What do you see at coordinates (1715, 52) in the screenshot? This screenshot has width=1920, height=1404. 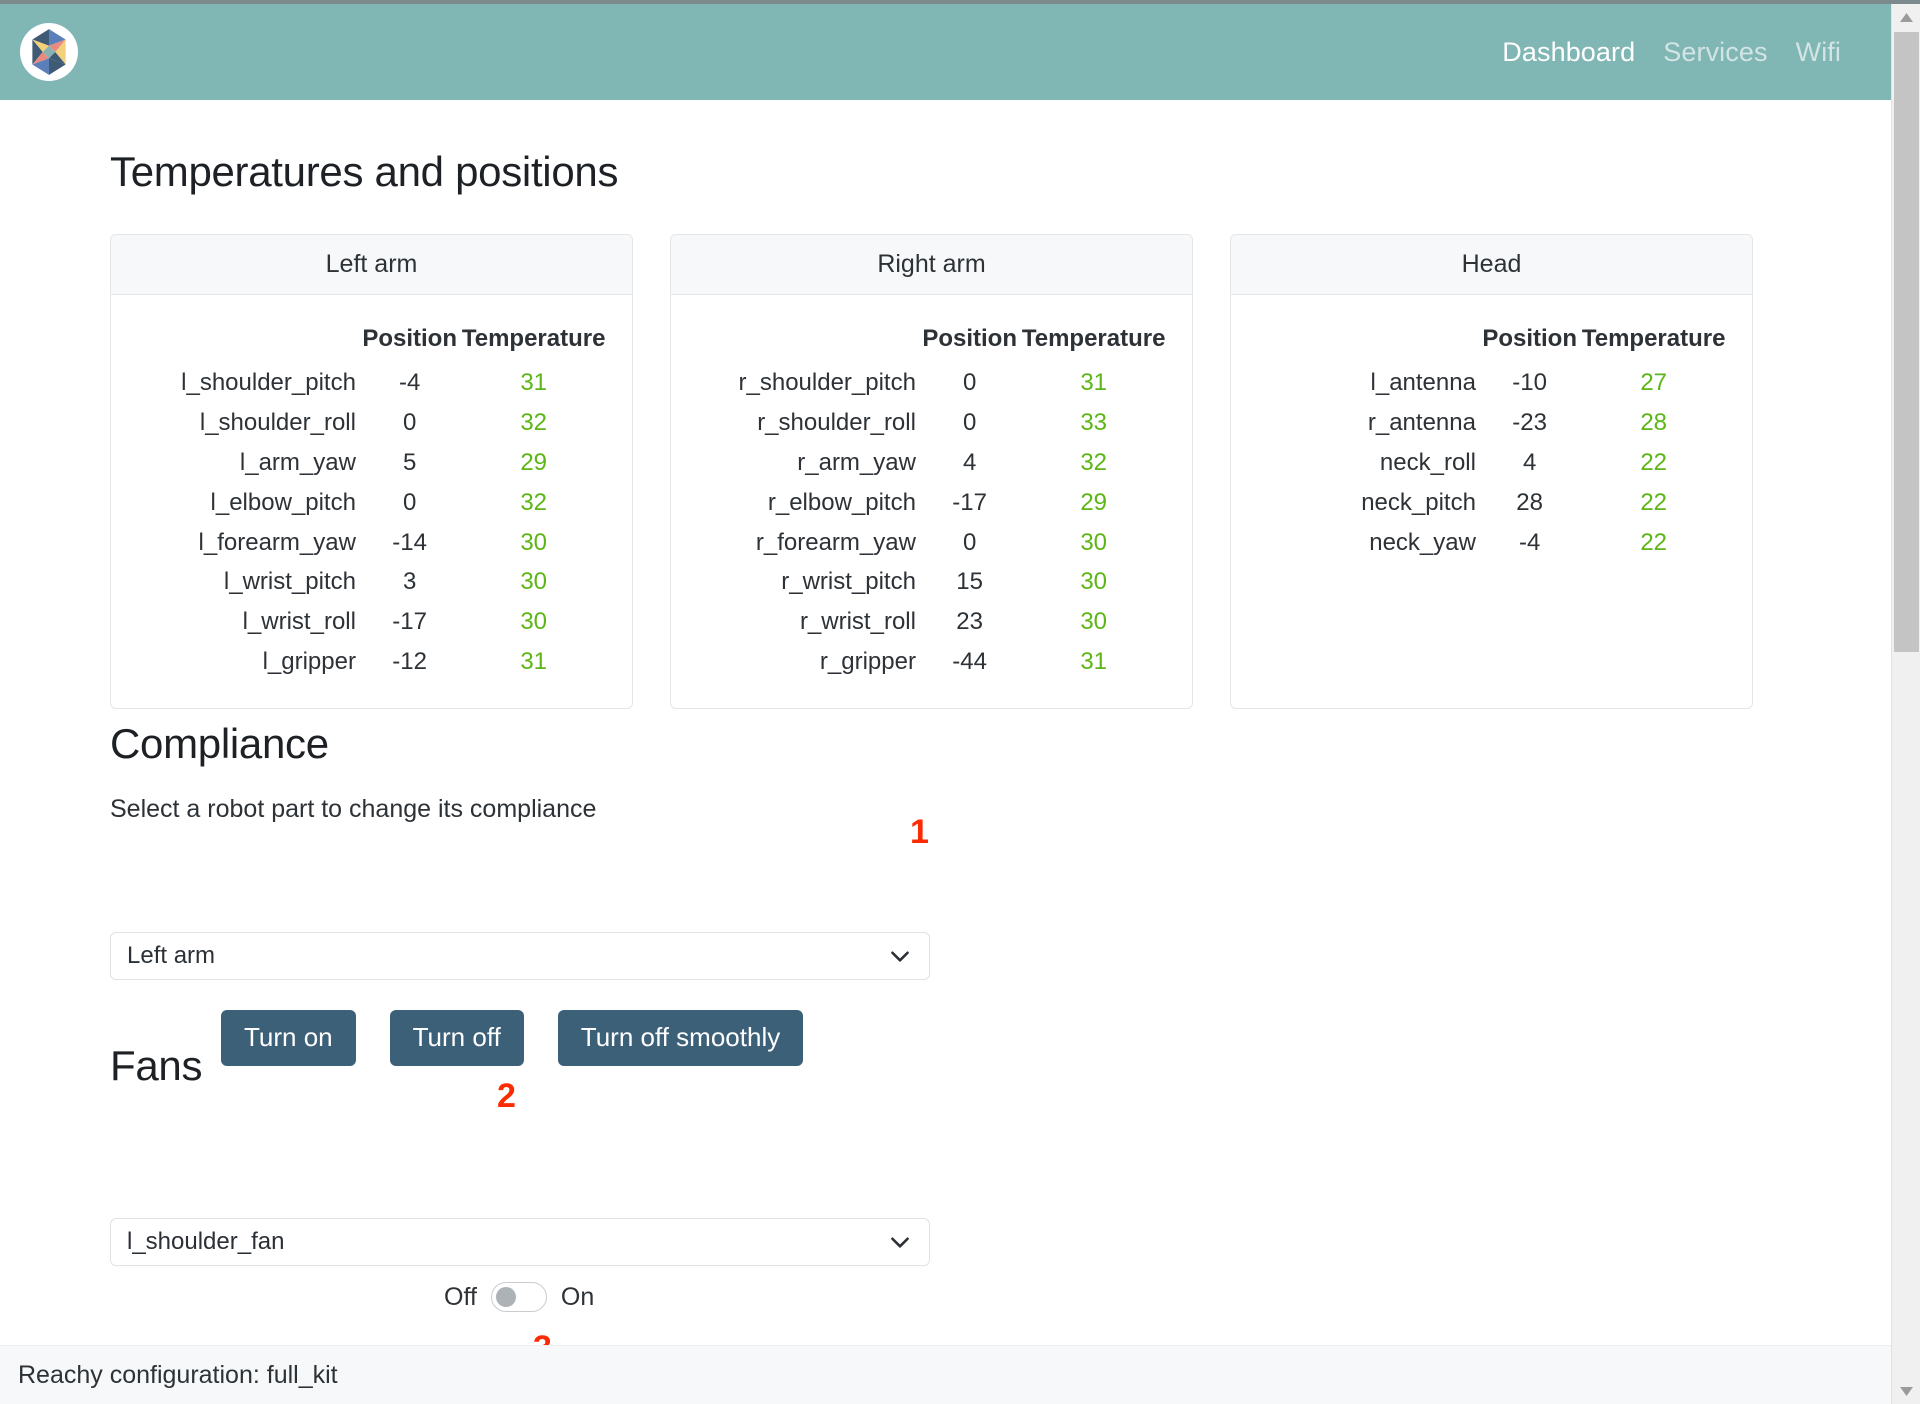 I see `nav-link-services: Services` at bounding box center [1715, 52].